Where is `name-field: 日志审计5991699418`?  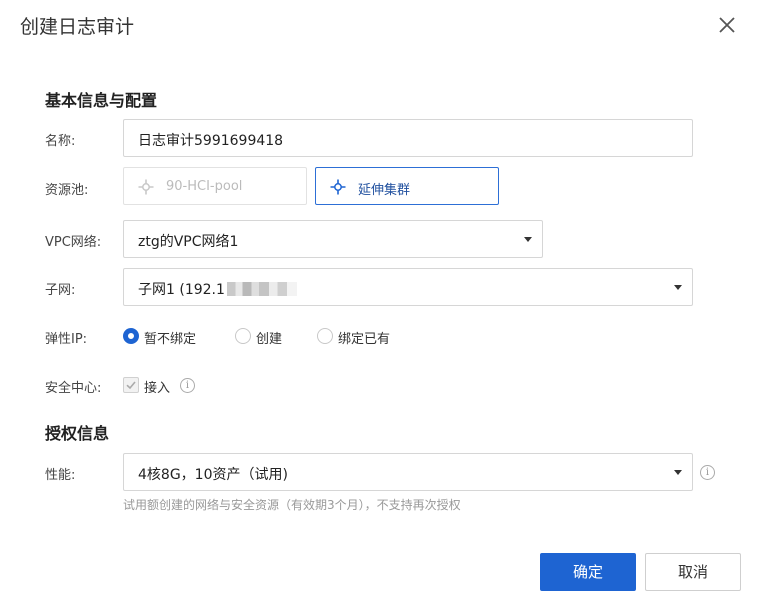 name-field: 日志审计5991699418 is located at coordinates (408, 138).